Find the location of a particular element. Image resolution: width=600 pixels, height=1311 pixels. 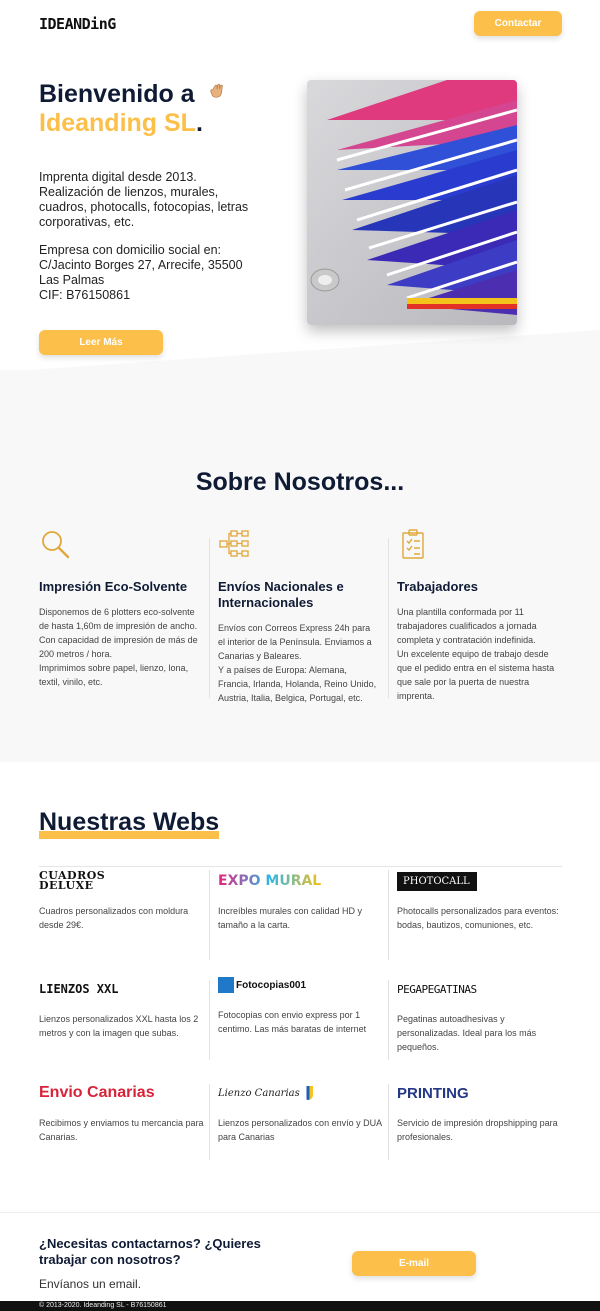

expo-mural-logo: EXPO MURAL is located at coordinates (300, 881).